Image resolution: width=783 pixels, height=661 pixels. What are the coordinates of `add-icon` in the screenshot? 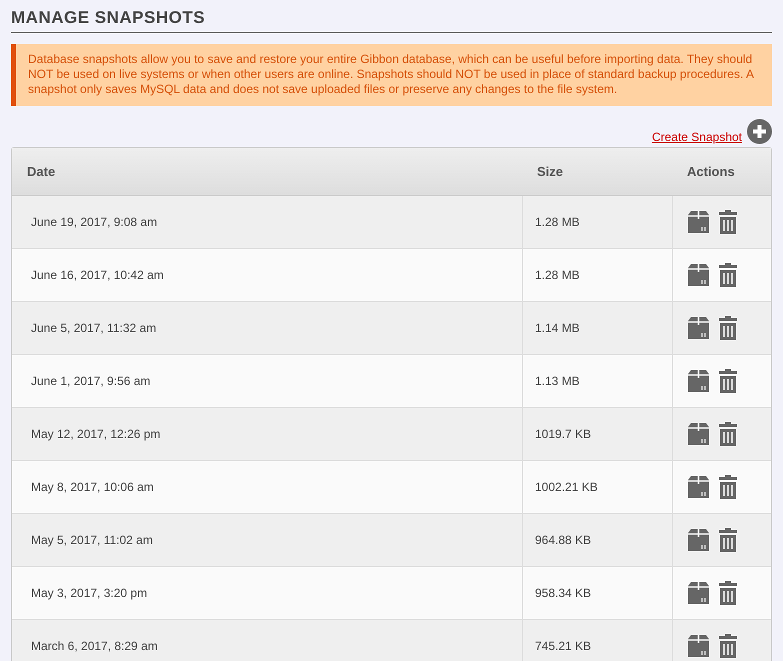 It's located at (759, 131).